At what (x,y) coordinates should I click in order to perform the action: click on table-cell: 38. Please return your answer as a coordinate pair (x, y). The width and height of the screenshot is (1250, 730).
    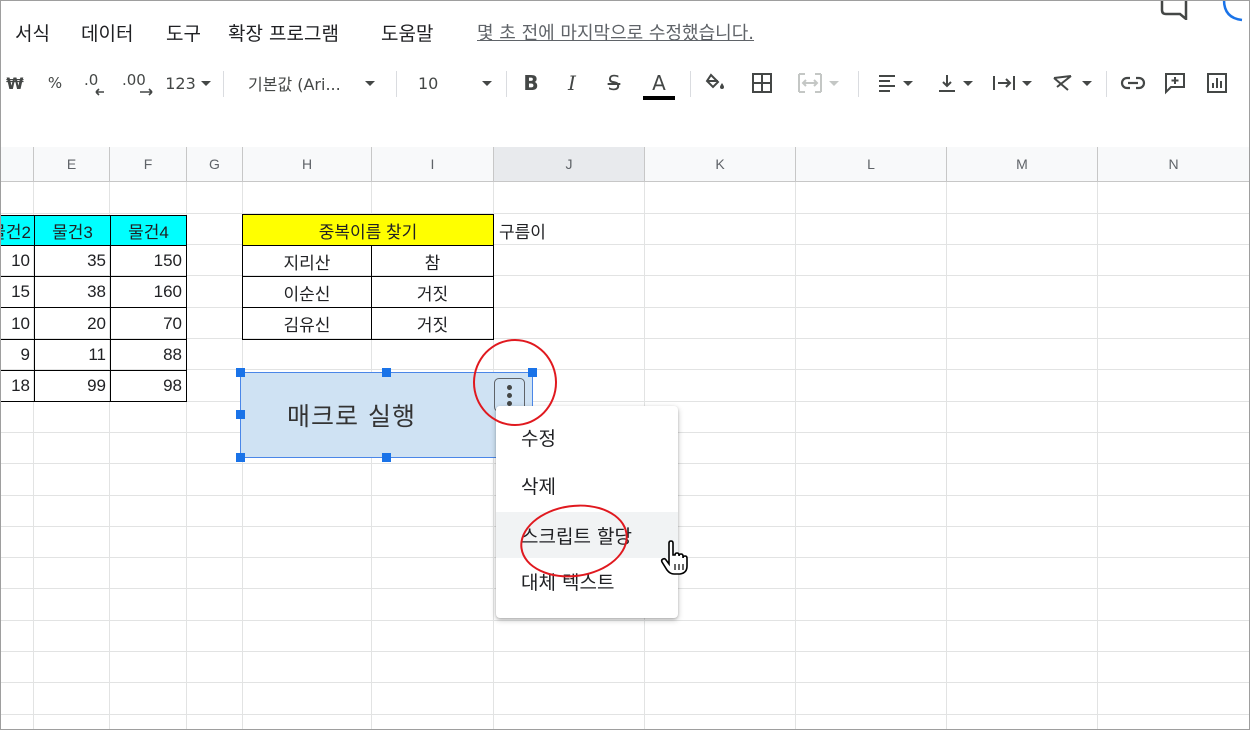
    Looking at the image, I should click on (72, 292).